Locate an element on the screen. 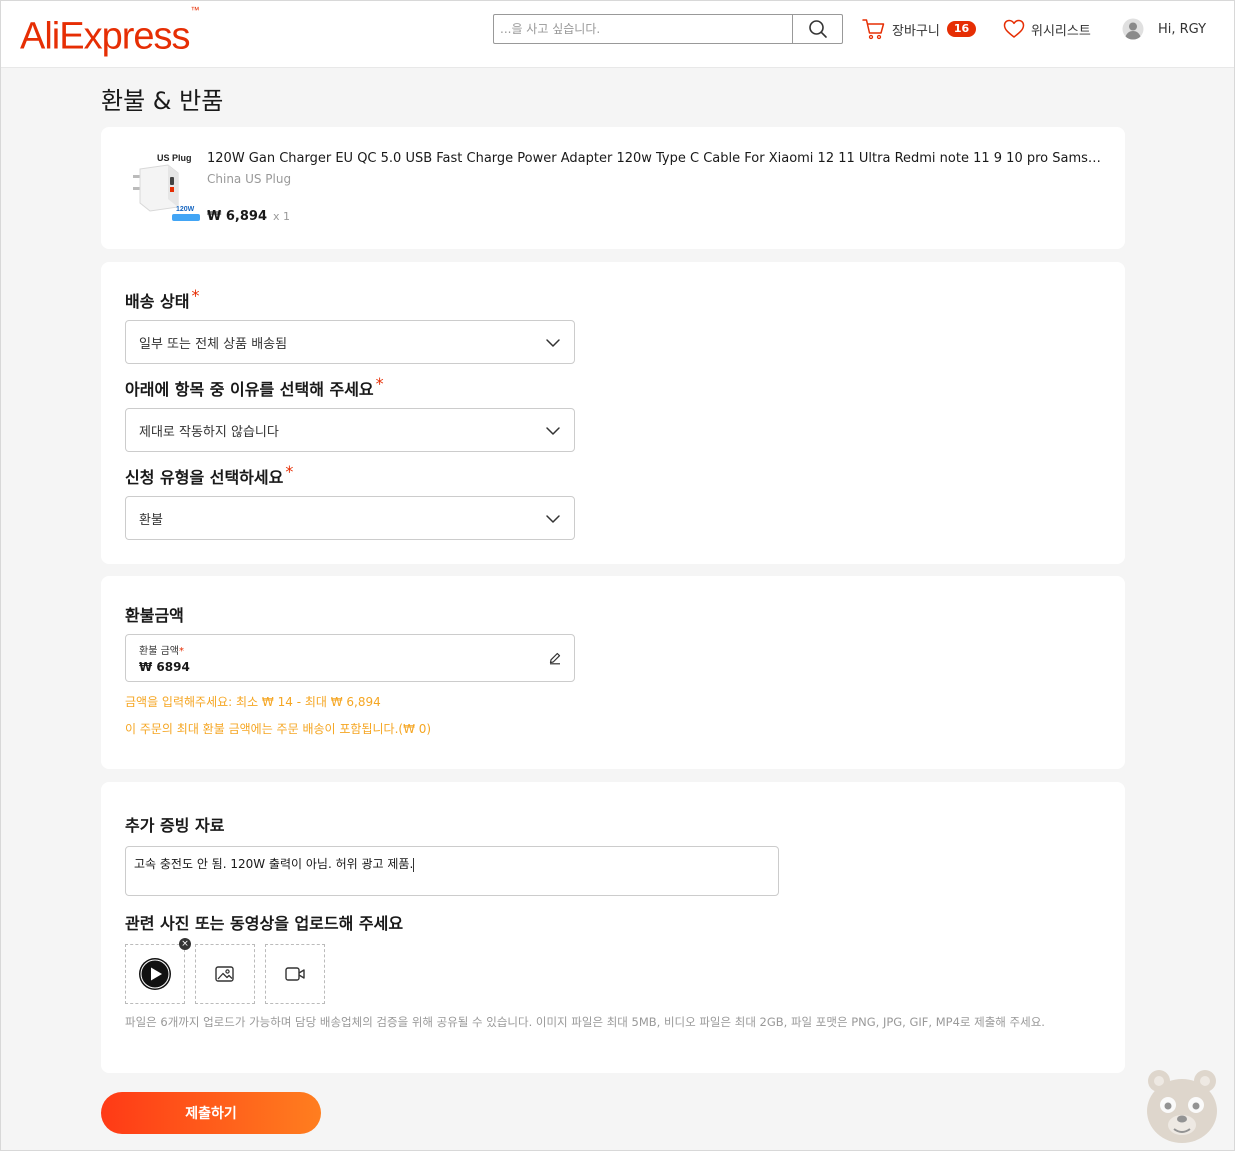 The image size is (1235, 1151). aliexpress-logo: AliExpress™ is located at coordinates (110, 31).